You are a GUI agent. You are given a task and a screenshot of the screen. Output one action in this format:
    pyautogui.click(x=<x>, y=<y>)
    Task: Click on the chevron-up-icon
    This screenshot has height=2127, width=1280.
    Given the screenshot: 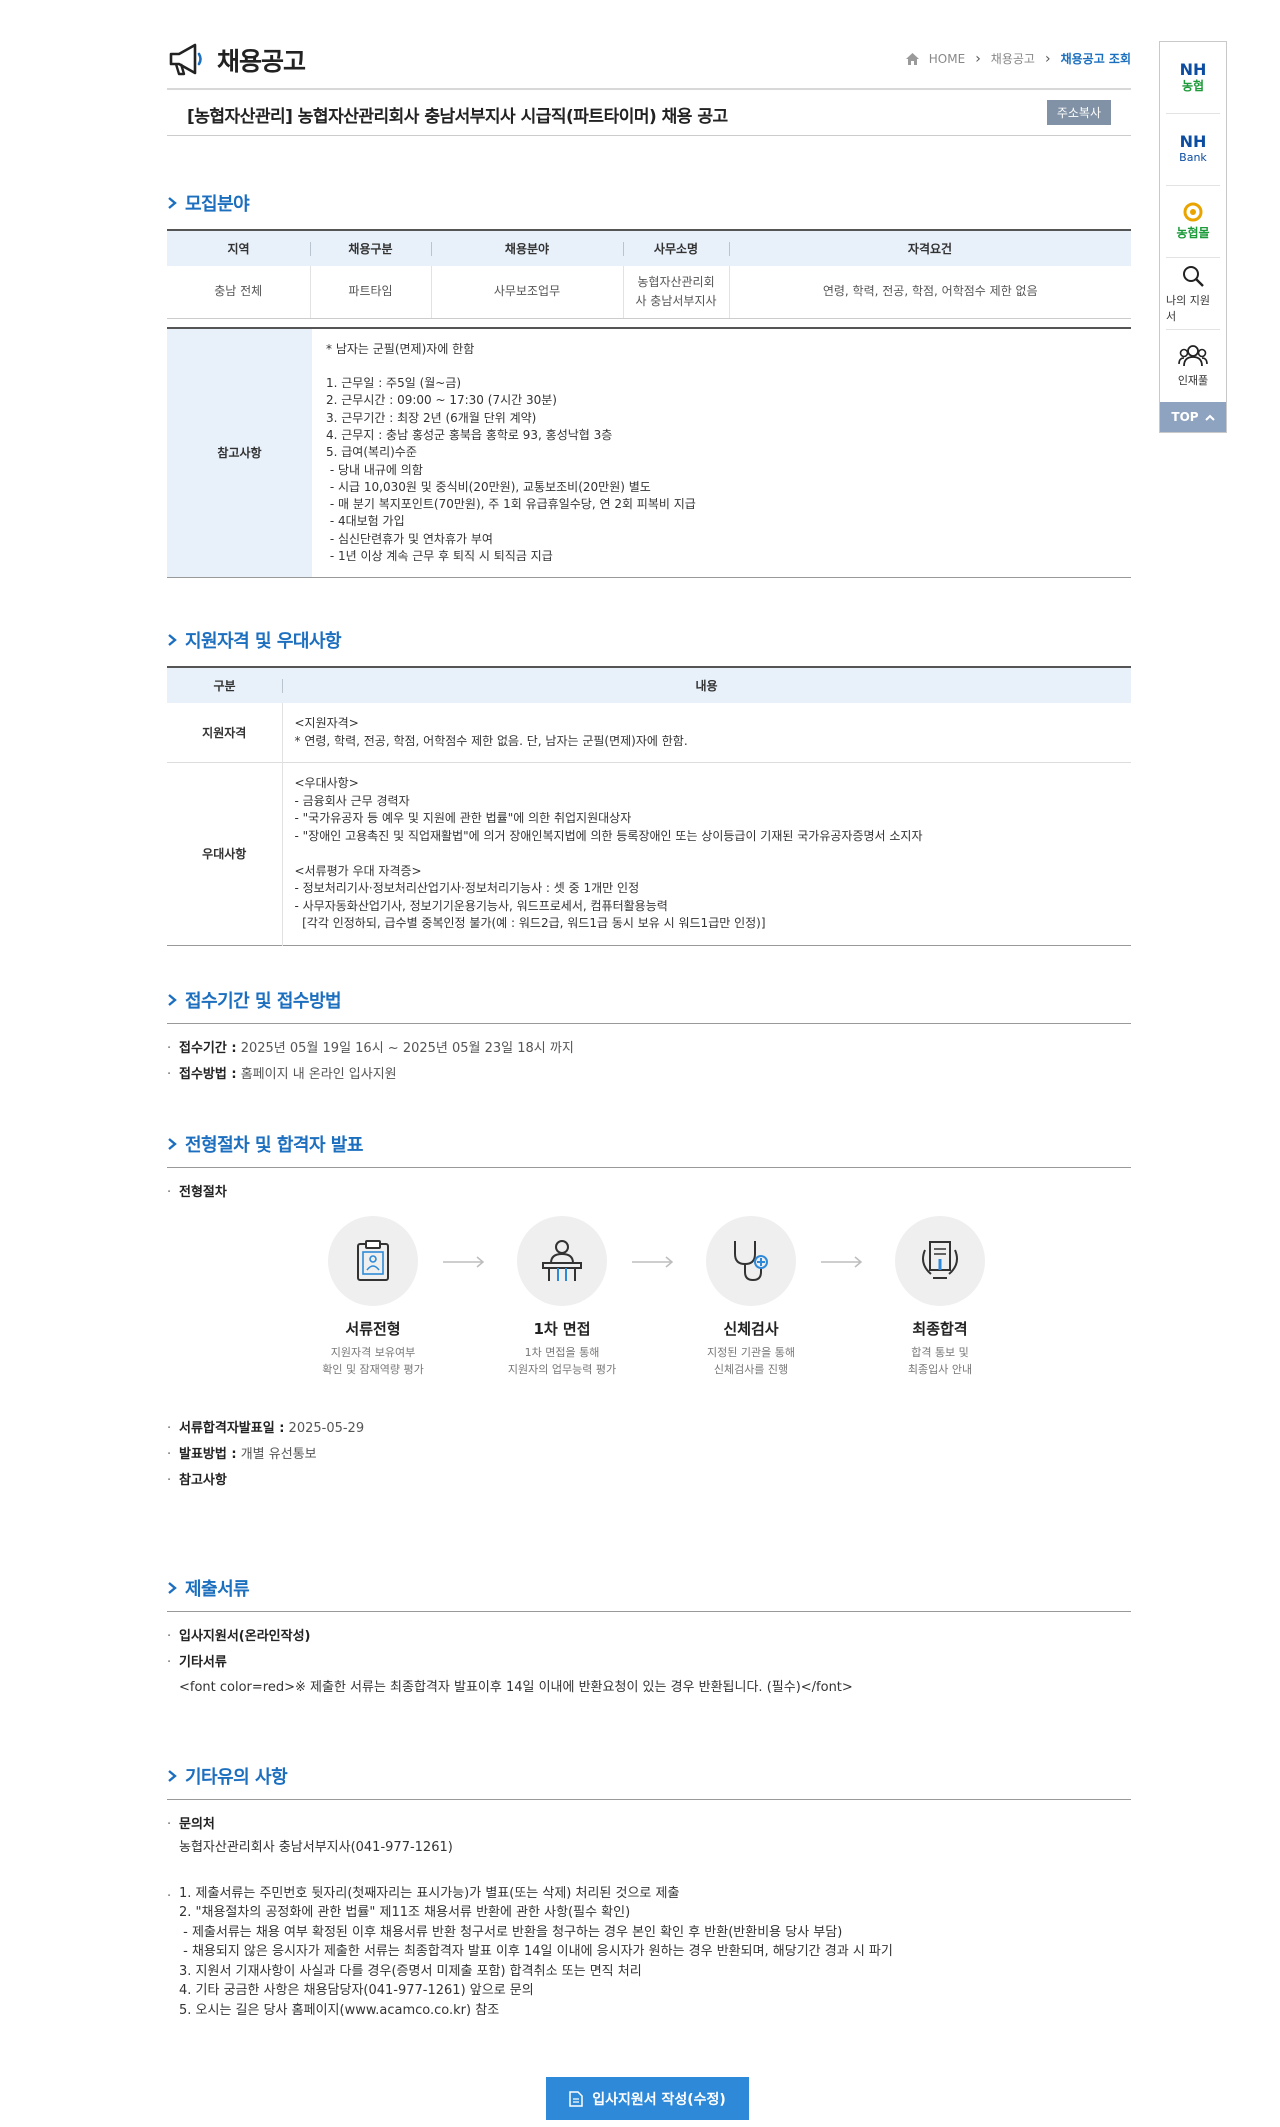 What is the action you would take?
    pyautogui.click(x=1209, y=417)
    